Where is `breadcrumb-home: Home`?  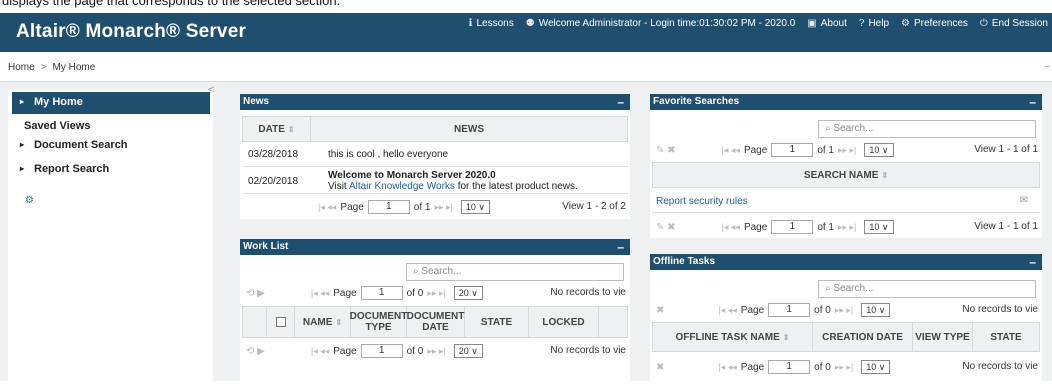
breadcrumb-home: Home is located at coordinates (21, 67).